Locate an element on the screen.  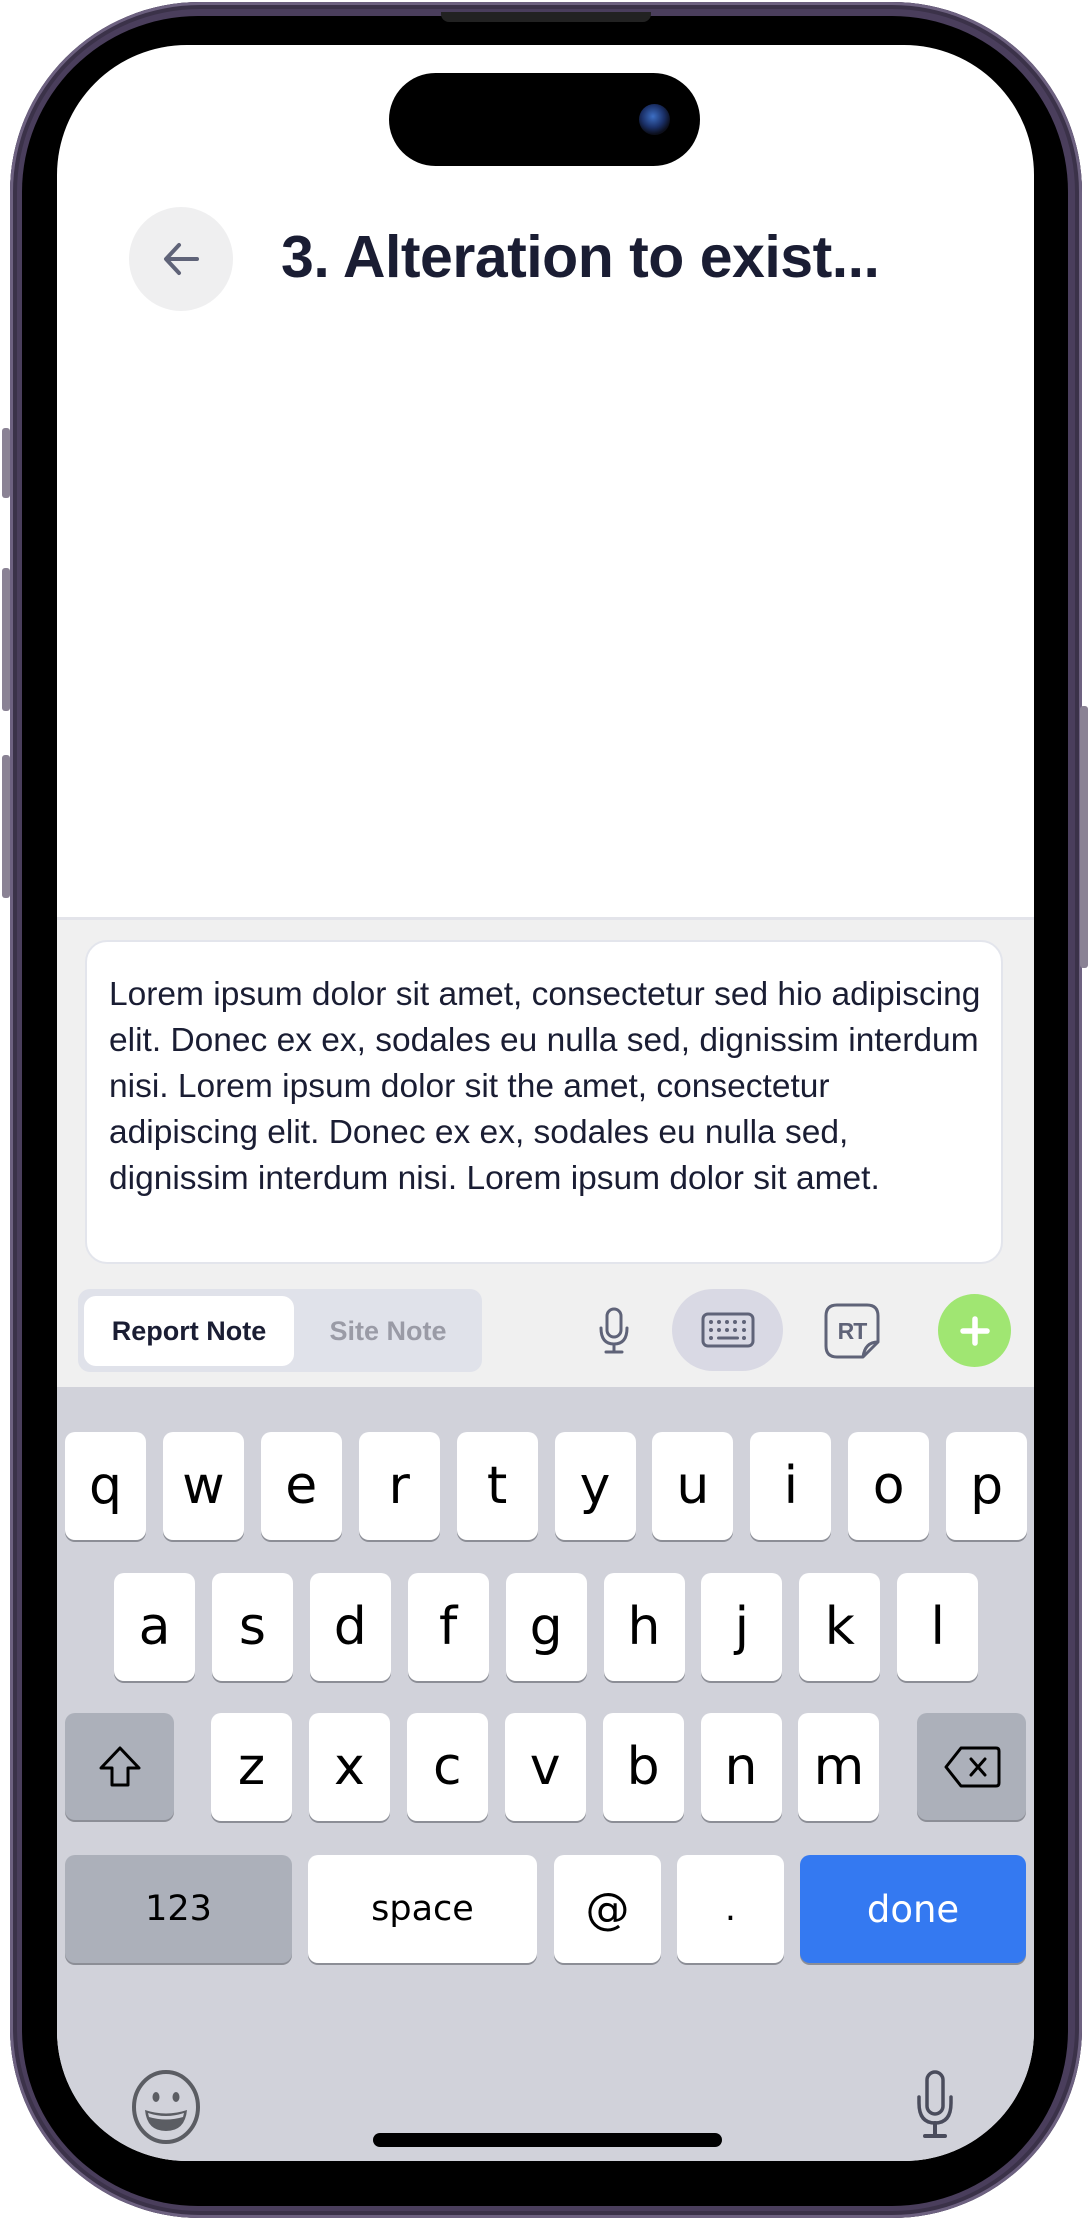
key-r: r is located at coordinates (399, 1486).